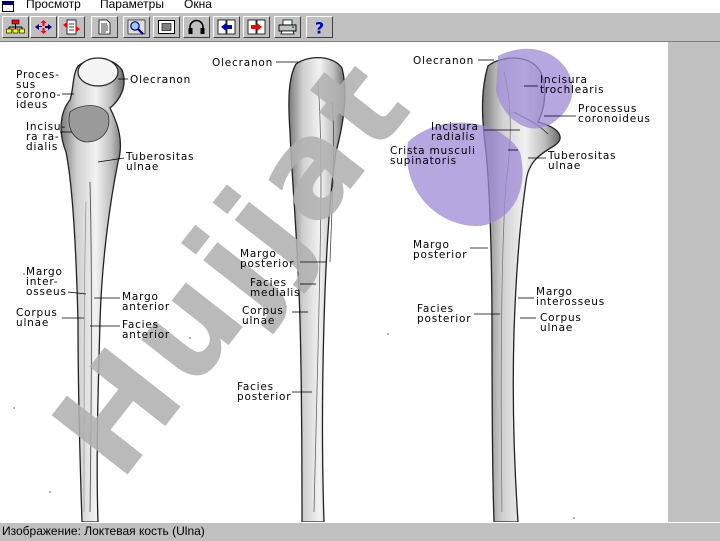 This screenshot has height=541, width=720. Describe the element at coordinates (103, 531) in the screenshot. I see `status-text: Изображение: Локтевая кость (Ulna)` at that location.